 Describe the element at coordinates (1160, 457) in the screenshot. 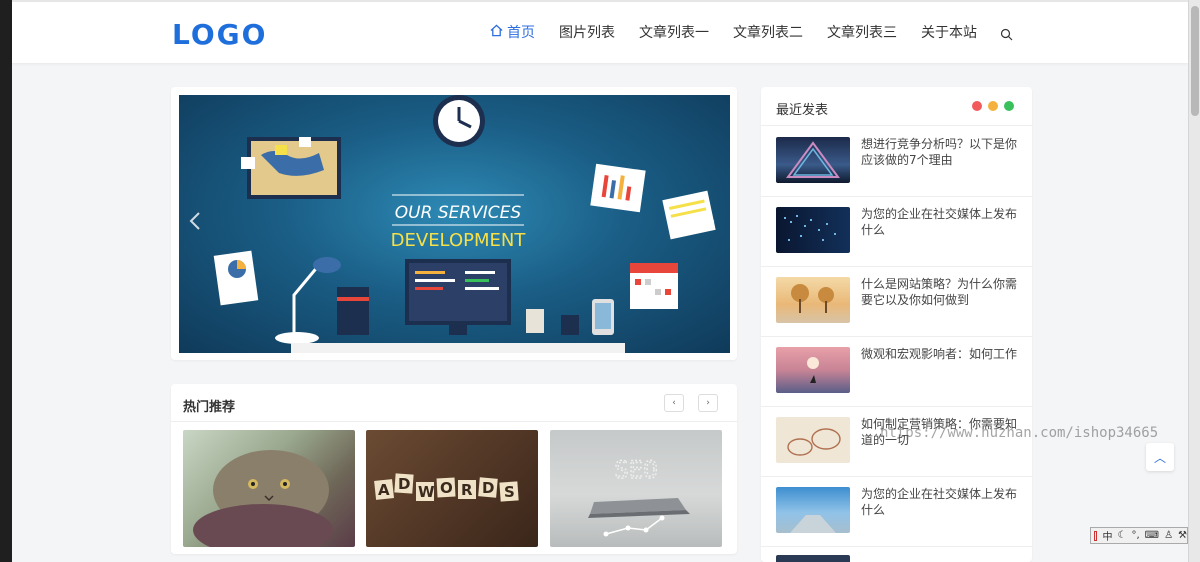

I see `back-to-top-button: ︿` at that location.